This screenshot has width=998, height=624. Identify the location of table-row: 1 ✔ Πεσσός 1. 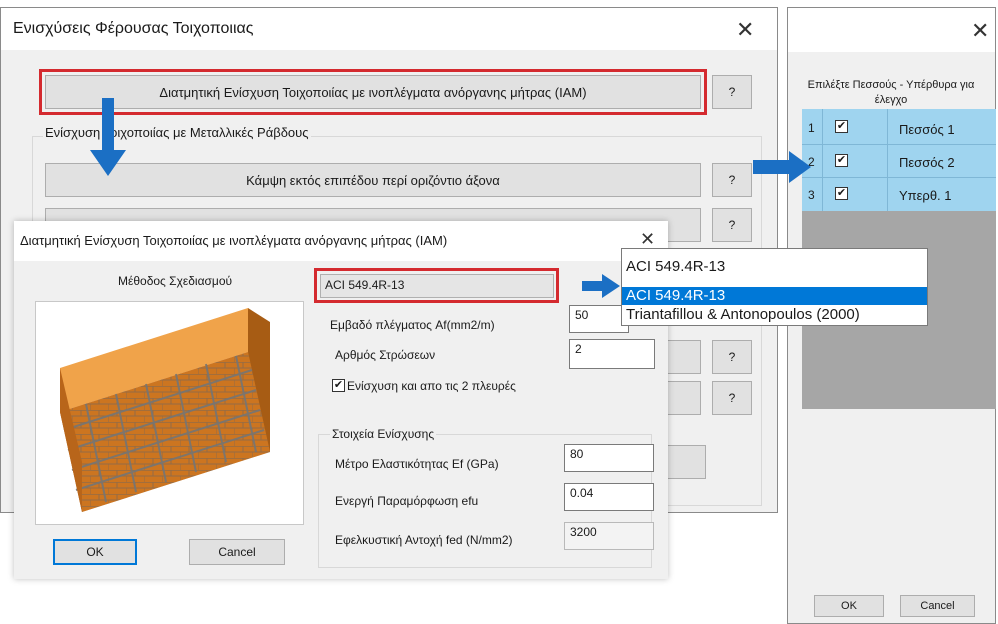
(899, 127).